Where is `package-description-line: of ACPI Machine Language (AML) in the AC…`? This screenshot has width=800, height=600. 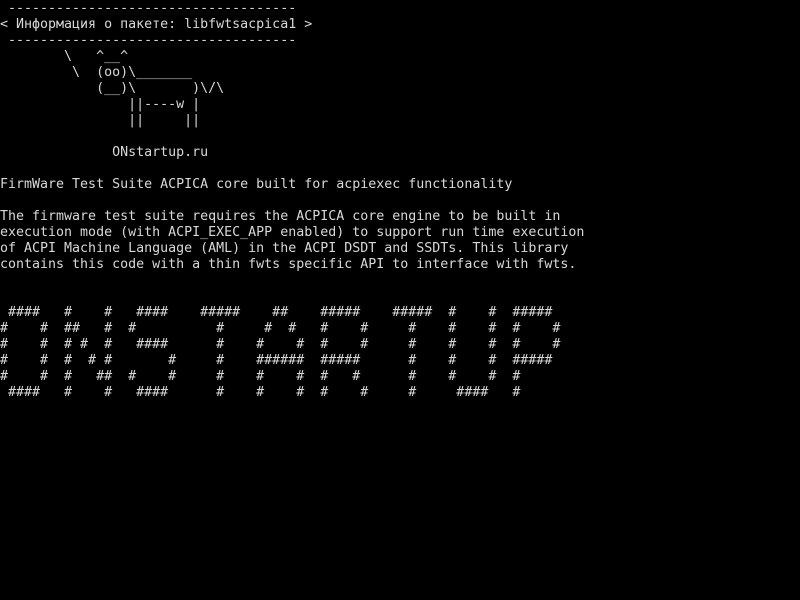
package-description-line: of ACPI Machine Language (AML) in the AC… is located at coordinates (284, 248).